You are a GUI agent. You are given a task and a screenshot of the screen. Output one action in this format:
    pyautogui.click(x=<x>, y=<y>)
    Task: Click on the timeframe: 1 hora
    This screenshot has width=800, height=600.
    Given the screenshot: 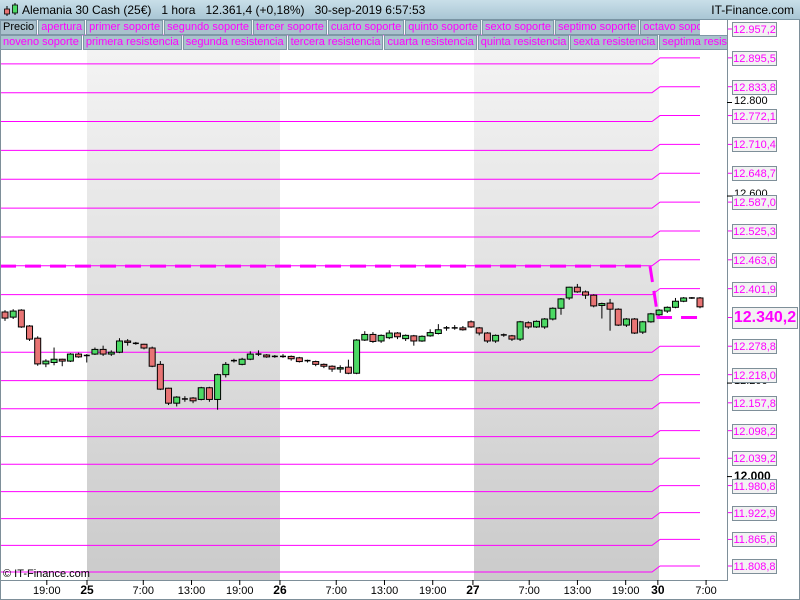 What is the action you would take?
    pyautogui.click(x=178, y=10)
    